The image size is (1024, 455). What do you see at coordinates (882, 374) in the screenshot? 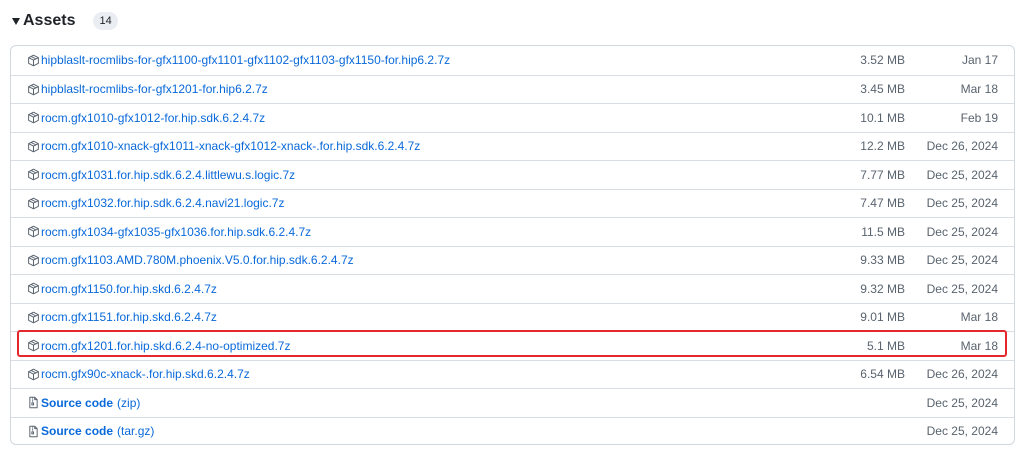
I see `asset-size: 6.54 MB` at bounding box center [882, 374].